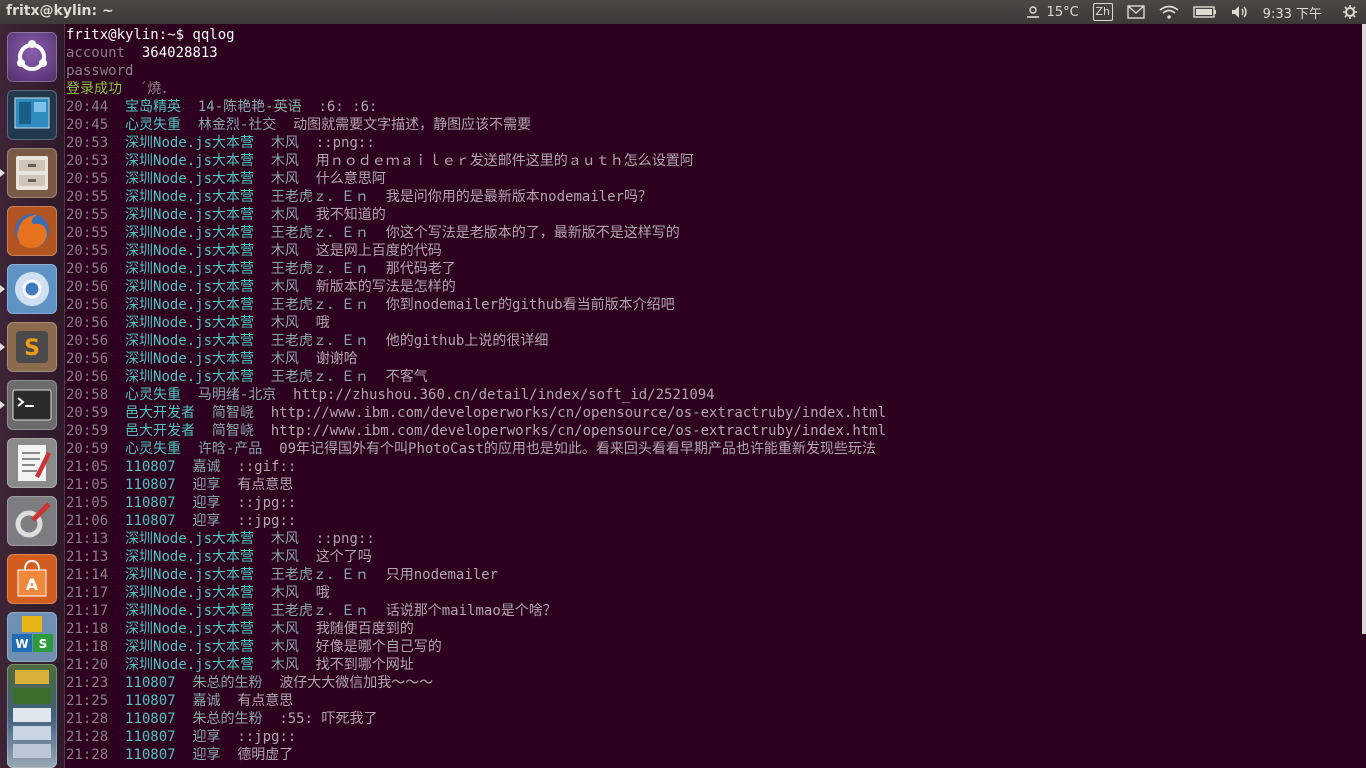  I want to click on launcher-dash, so click(32, 57).